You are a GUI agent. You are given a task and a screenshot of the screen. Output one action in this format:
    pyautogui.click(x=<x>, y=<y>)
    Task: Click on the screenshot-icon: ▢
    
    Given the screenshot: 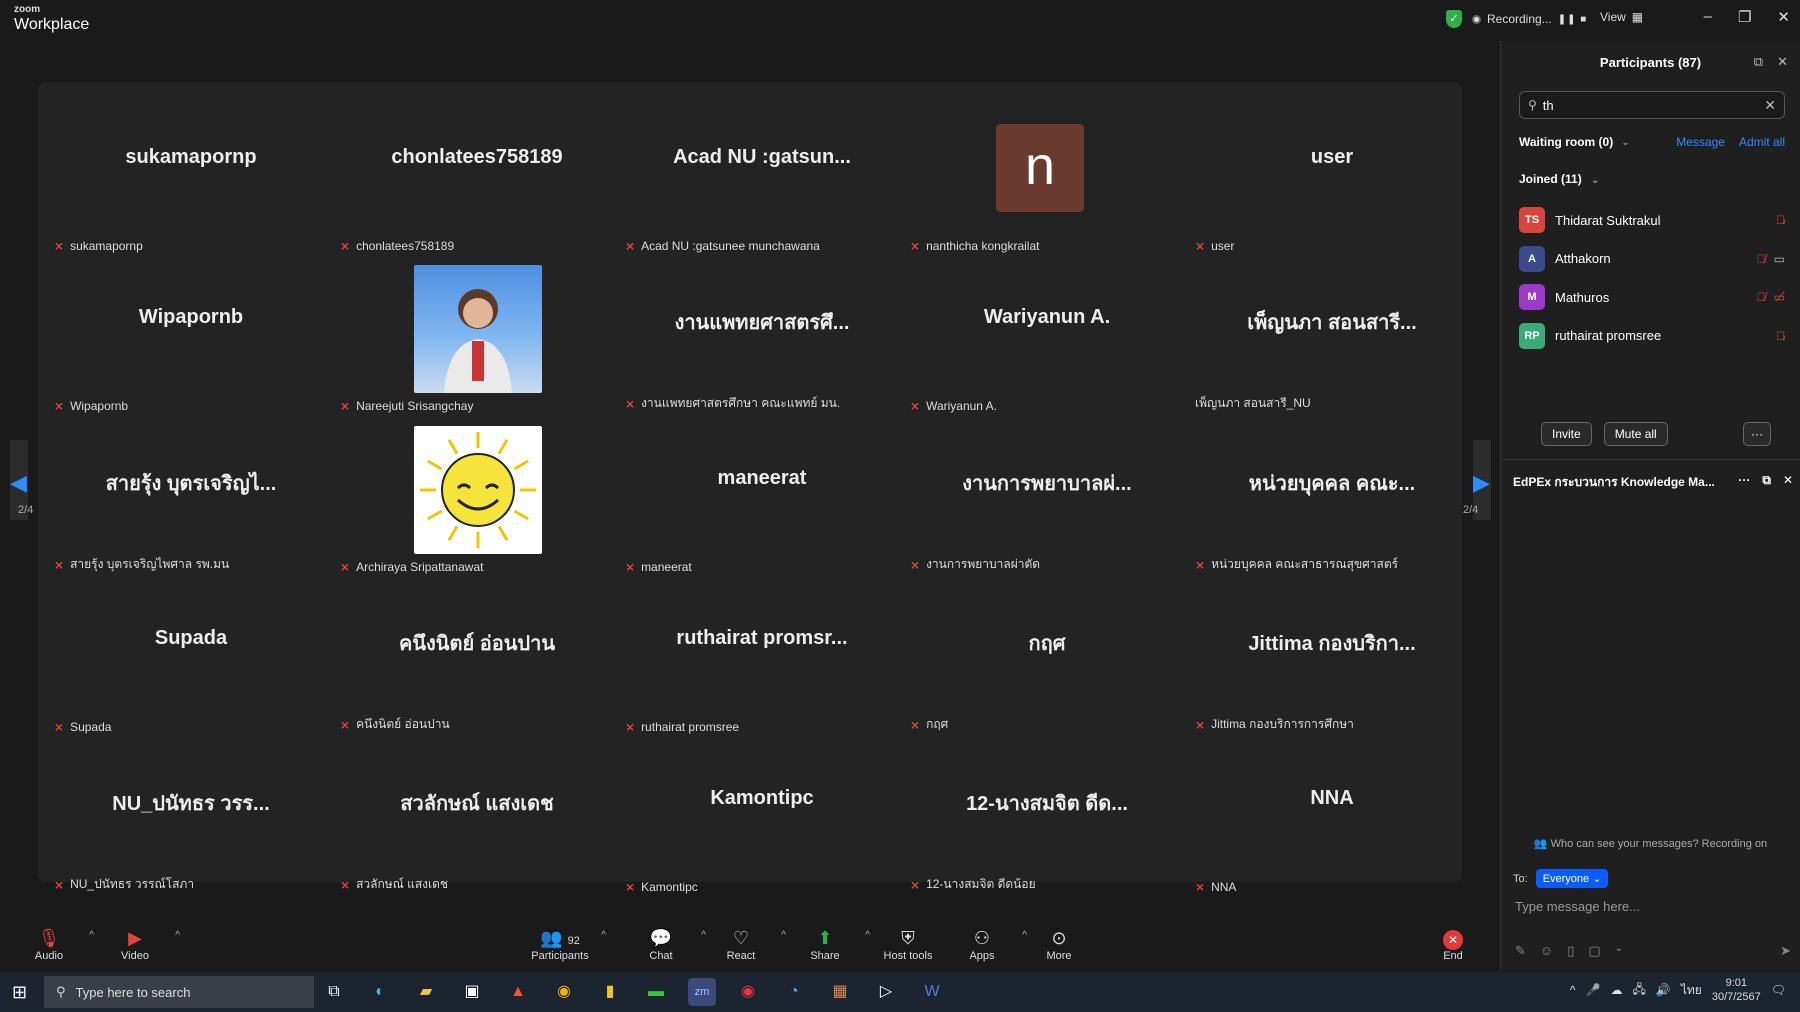 What is the action you would take?
    pyautogui.click(x=1594, y=951)
    